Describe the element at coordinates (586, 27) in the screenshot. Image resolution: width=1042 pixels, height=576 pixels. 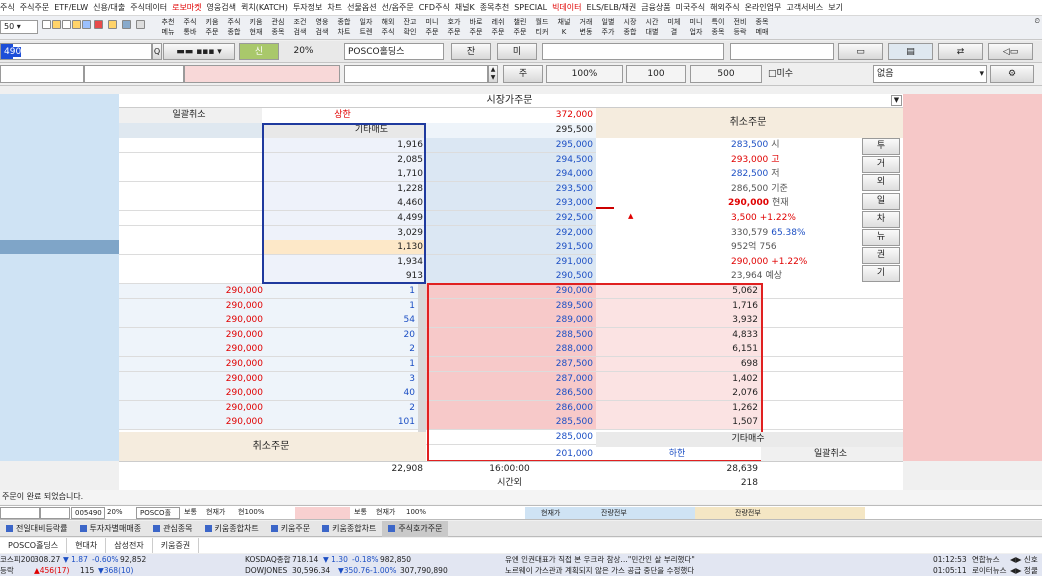
I see `toolbar-button: 거래 변동` at that location.